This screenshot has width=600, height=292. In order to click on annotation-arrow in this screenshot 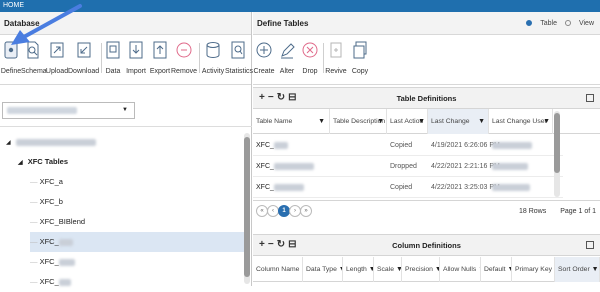, I will do `click(45, 27)`.